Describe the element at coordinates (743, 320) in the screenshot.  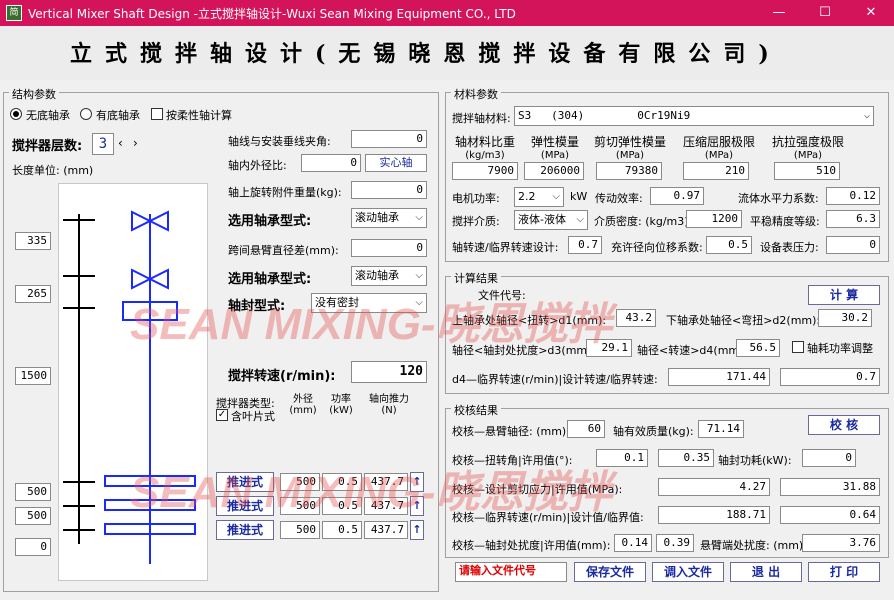
I see `d2-label: 下轴承处轴径<弯扭>d2(mm):` at that location.